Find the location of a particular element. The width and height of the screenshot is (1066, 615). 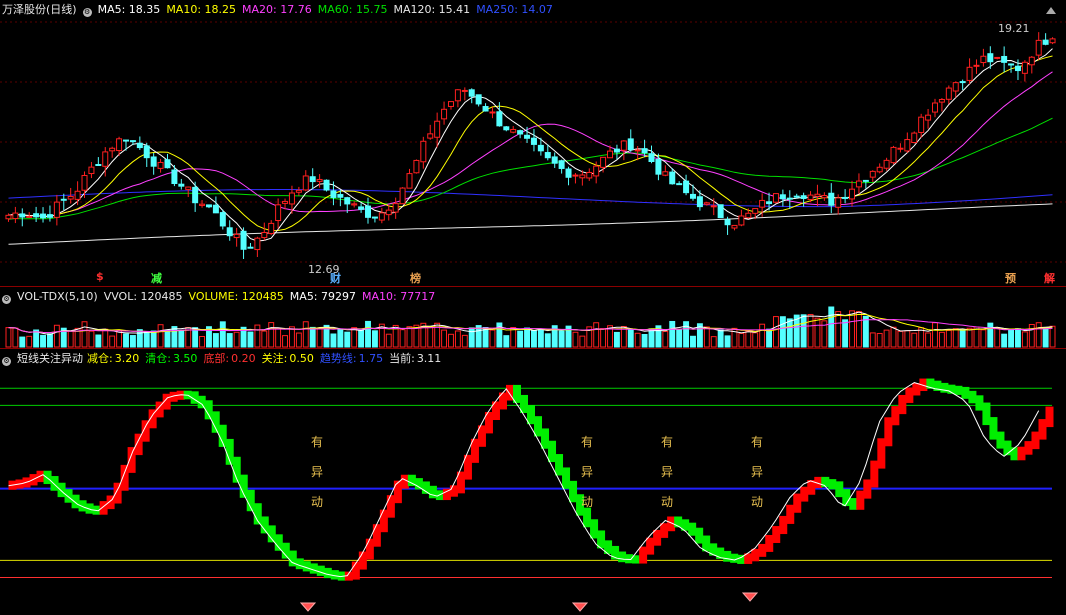

collapse-icon is located at coordinates (1051, 10).